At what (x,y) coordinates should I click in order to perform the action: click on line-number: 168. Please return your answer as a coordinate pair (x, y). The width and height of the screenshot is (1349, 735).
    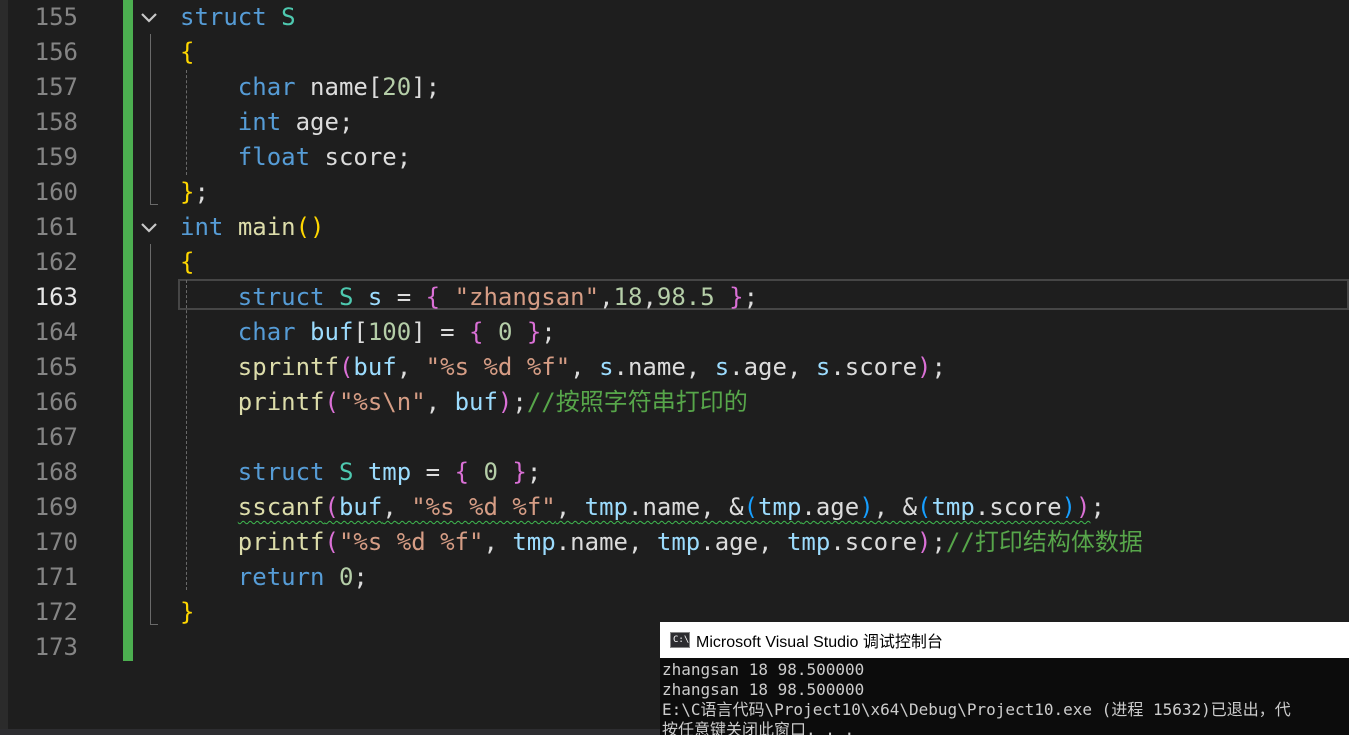
    Looking at the image, I should click on (56, 472).